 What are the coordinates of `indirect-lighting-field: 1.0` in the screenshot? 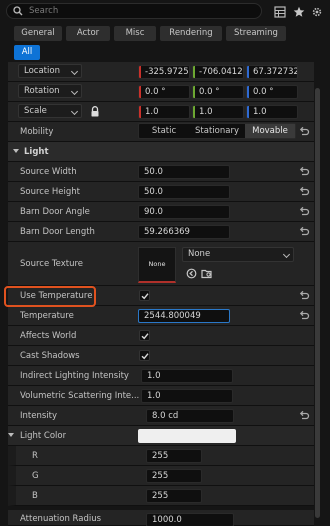 It's located at (187, 376).